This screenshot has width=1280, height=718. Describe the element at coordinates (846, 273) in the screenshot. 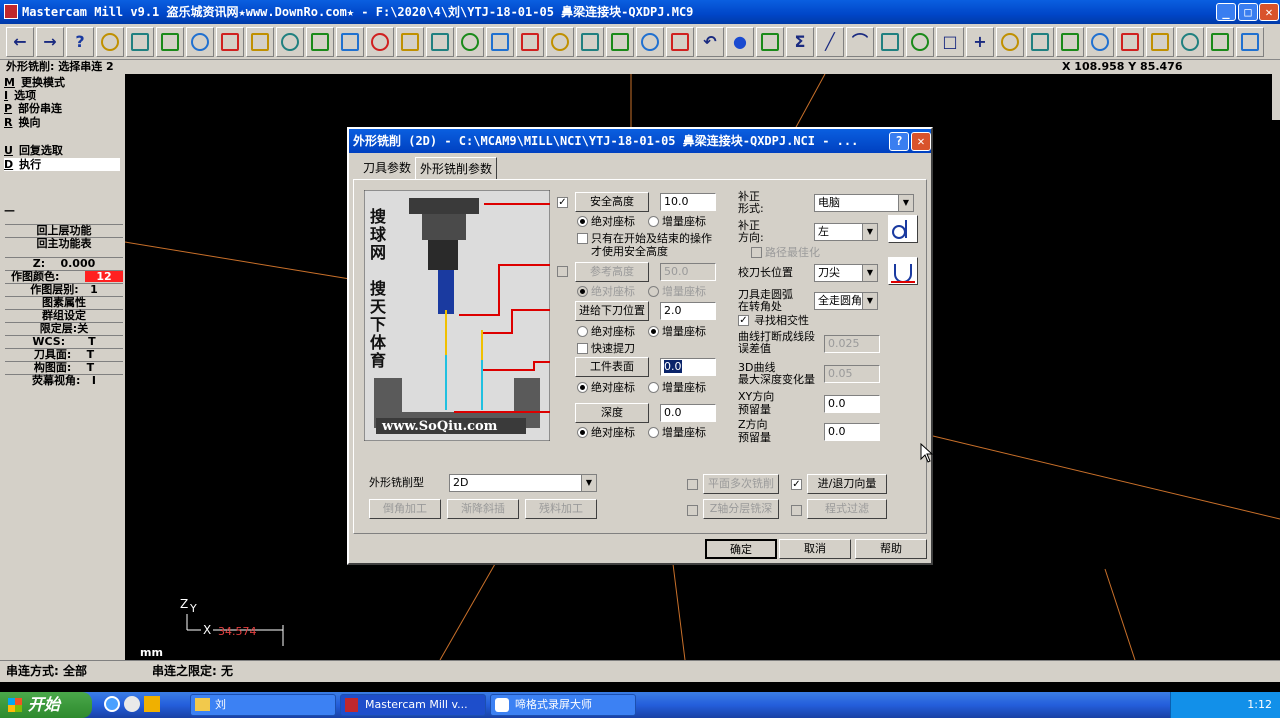

I see `tip-comp-select: 刀尖 ▼` at that location.